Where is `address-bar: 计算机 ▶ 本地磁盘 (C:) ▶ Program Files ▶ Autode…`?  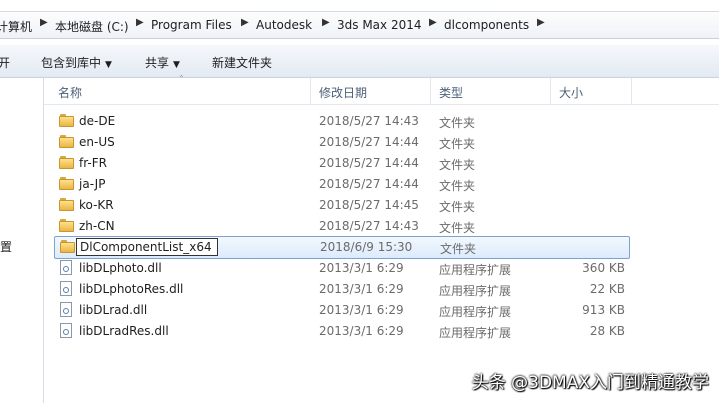
address-bar: 计算机 ▶ 本地磁盘 (C:) ▶ Program Files ▶ Autode… is located at coordinates (359, 25).